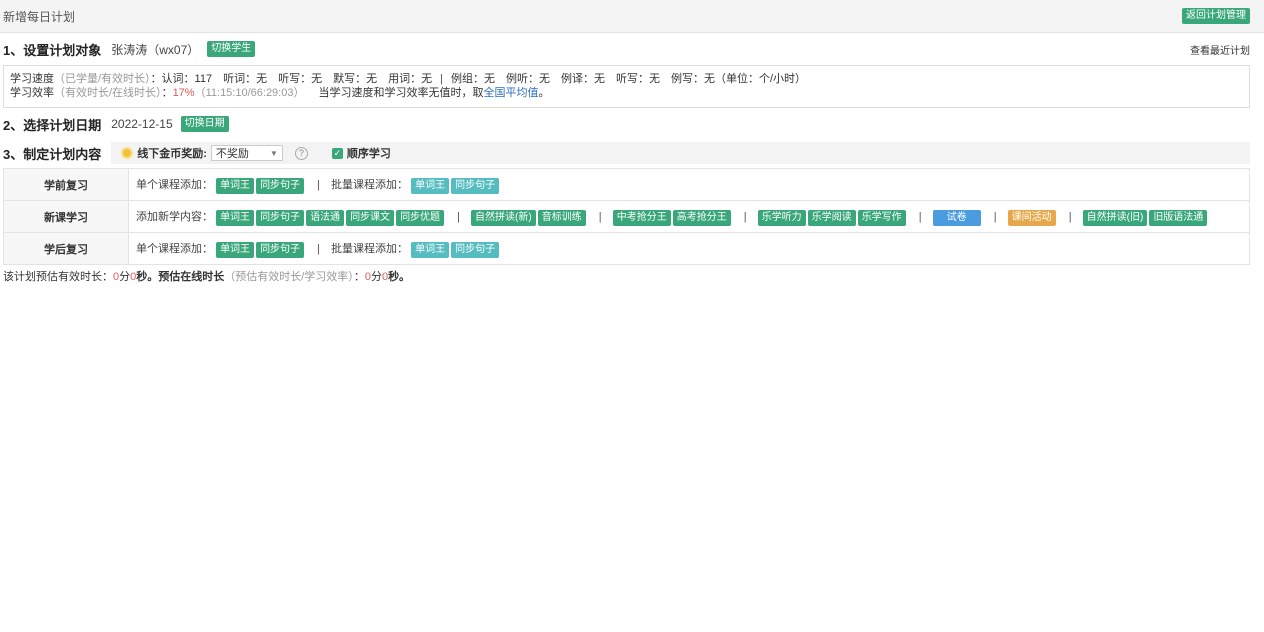 The height and width of the screenshot is (632, 1264). Describe the element at coordinates (58, 277) in the screenshot. I see `estimate-effective-label: 该计划预估有效时长：` at that location.